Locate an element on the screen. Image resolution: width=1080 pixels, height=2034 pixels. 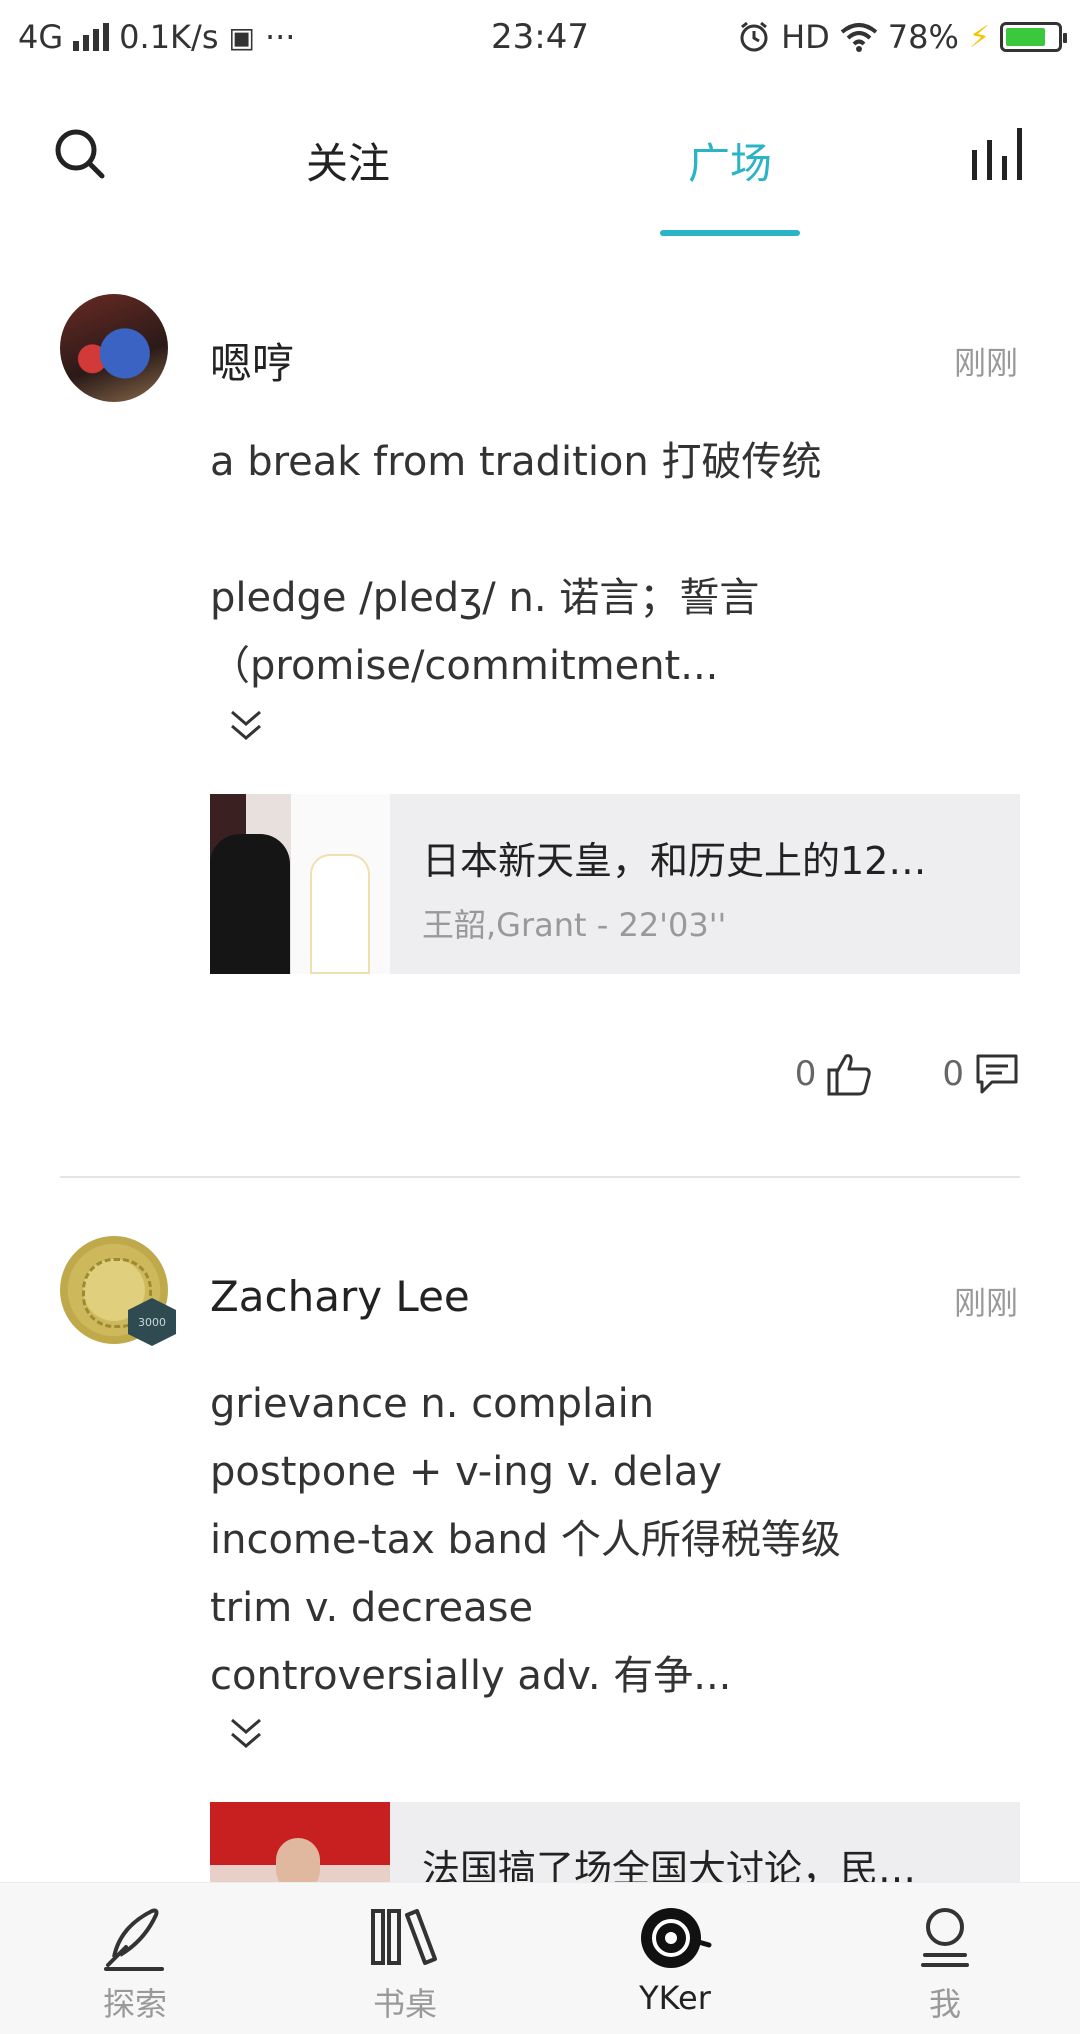
nav-explore: 探索 is located at coordinates (135, 1958).